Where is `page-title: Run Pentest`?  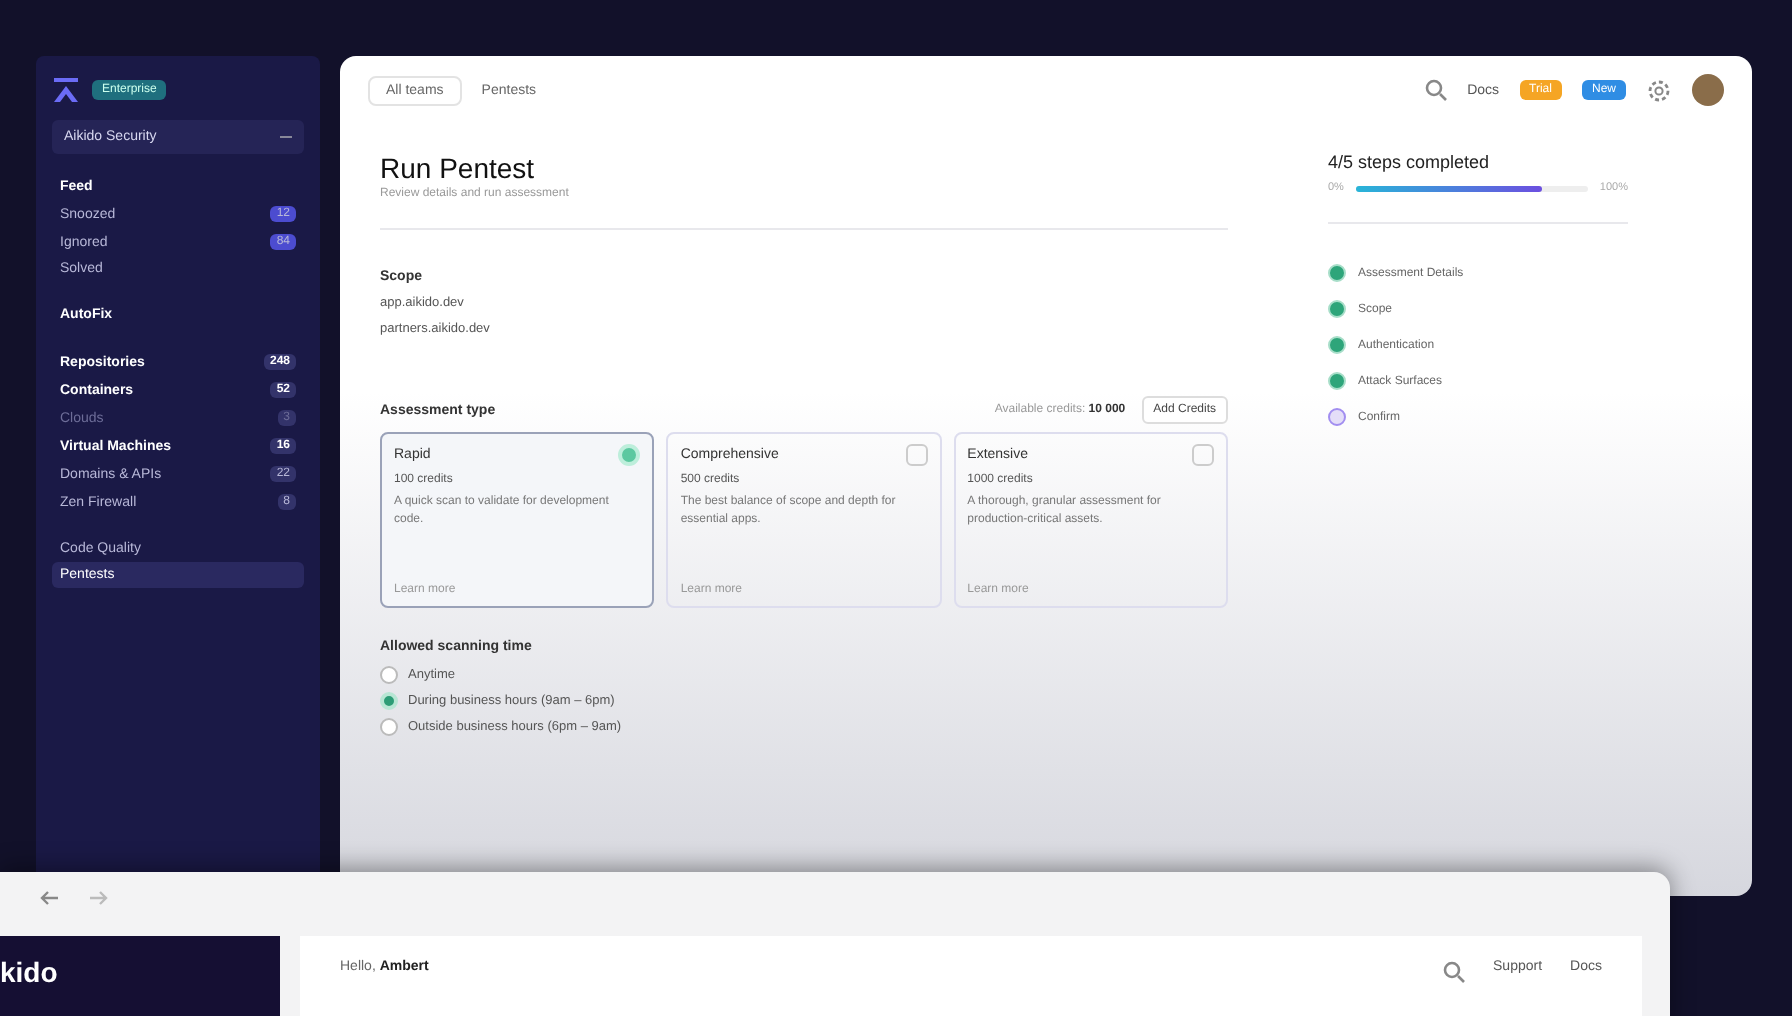 page-title: Run Pentest is located at coordinates (458, 168).